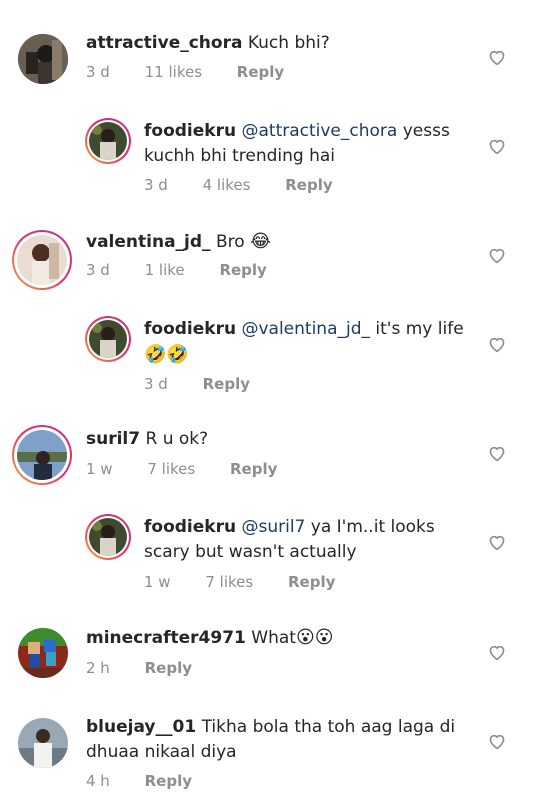 The image size is (534, 804). I want to click on username: suril7, so click(113, 439).